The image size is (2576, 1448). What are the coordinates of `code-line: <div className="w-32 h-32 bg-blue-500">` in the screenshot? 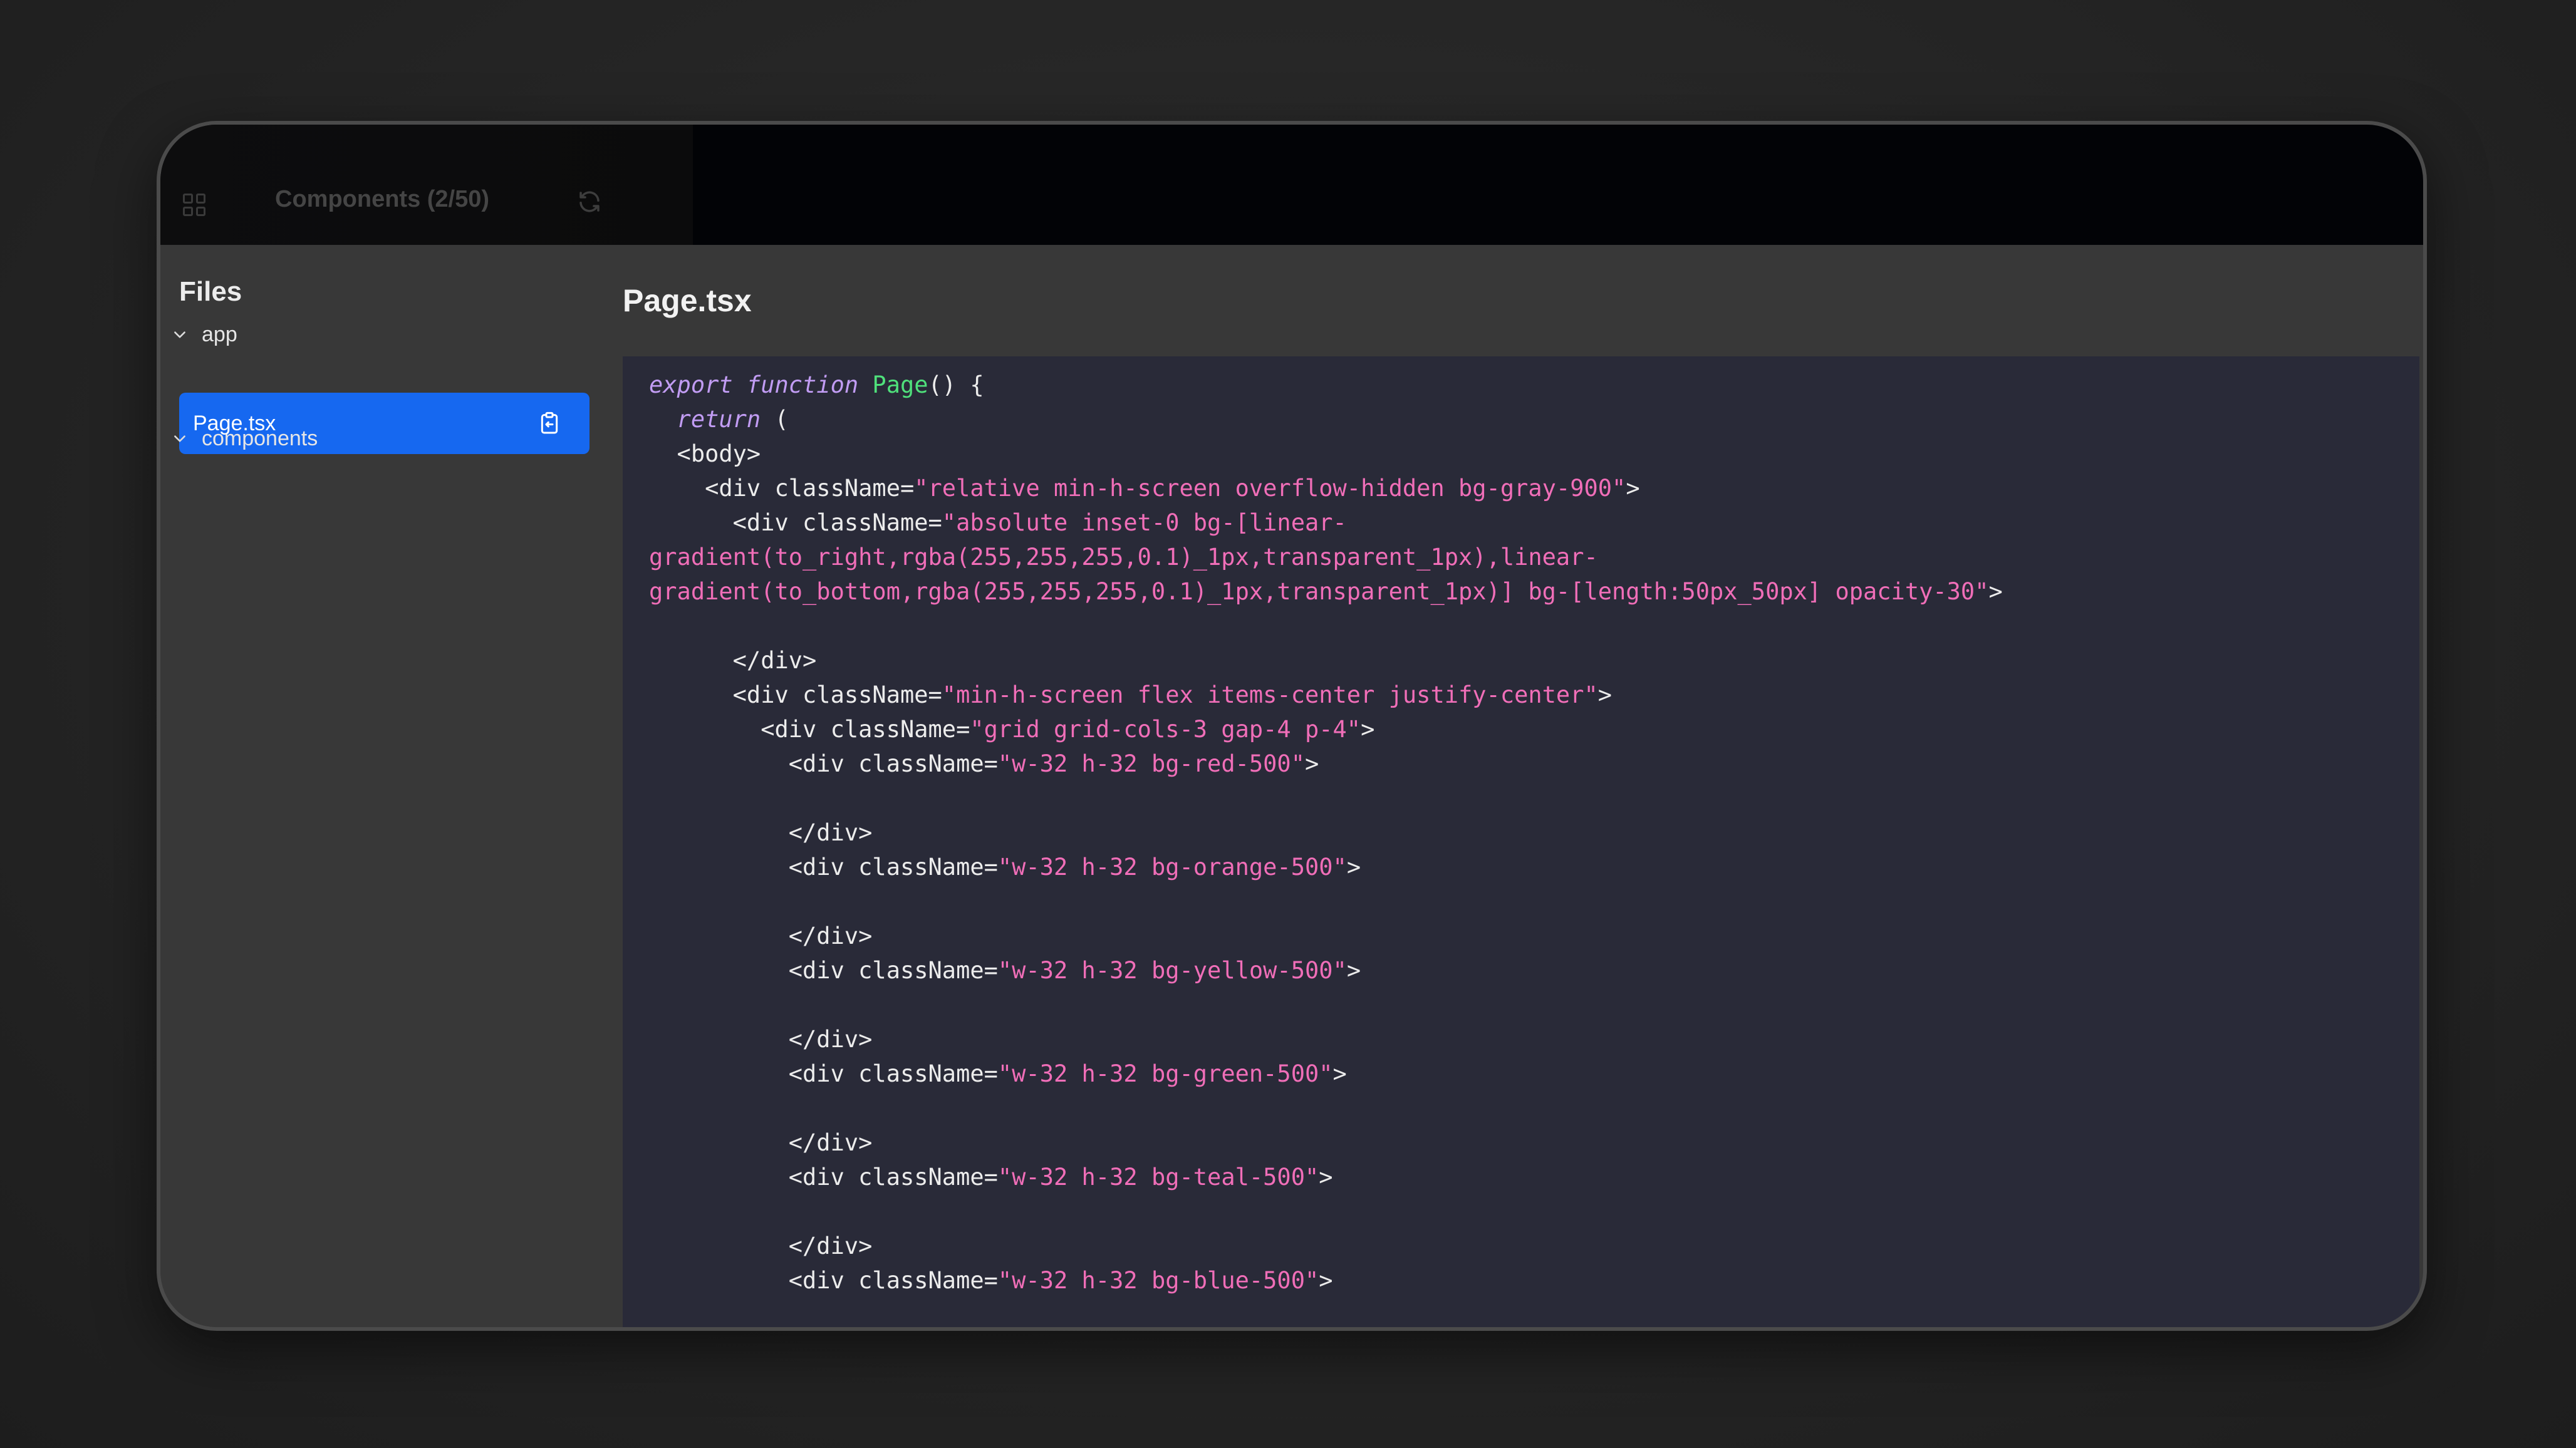 It's located at (1534, 1281).